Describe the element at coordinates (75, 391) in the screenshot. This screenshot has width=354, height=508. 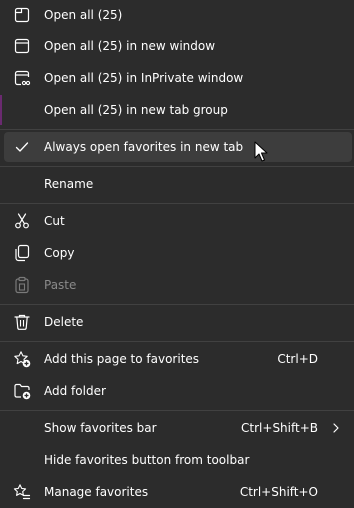
I see `menu-item-label: Add folder` at that location.